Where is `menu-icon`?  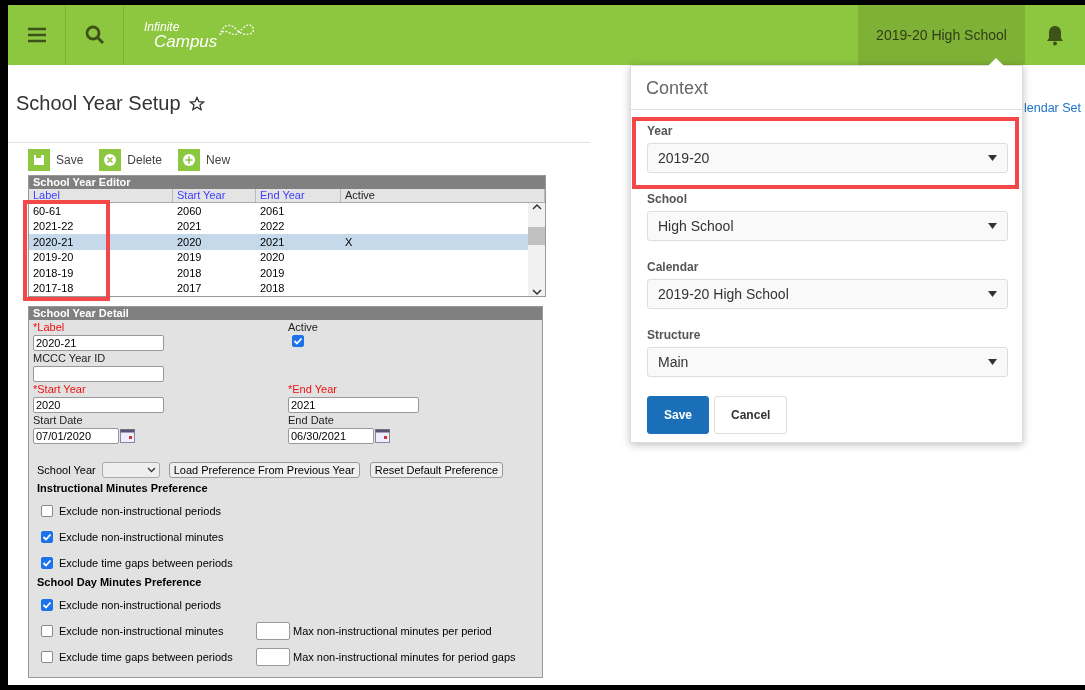
menu-icon is located at coordinates (36, 35).